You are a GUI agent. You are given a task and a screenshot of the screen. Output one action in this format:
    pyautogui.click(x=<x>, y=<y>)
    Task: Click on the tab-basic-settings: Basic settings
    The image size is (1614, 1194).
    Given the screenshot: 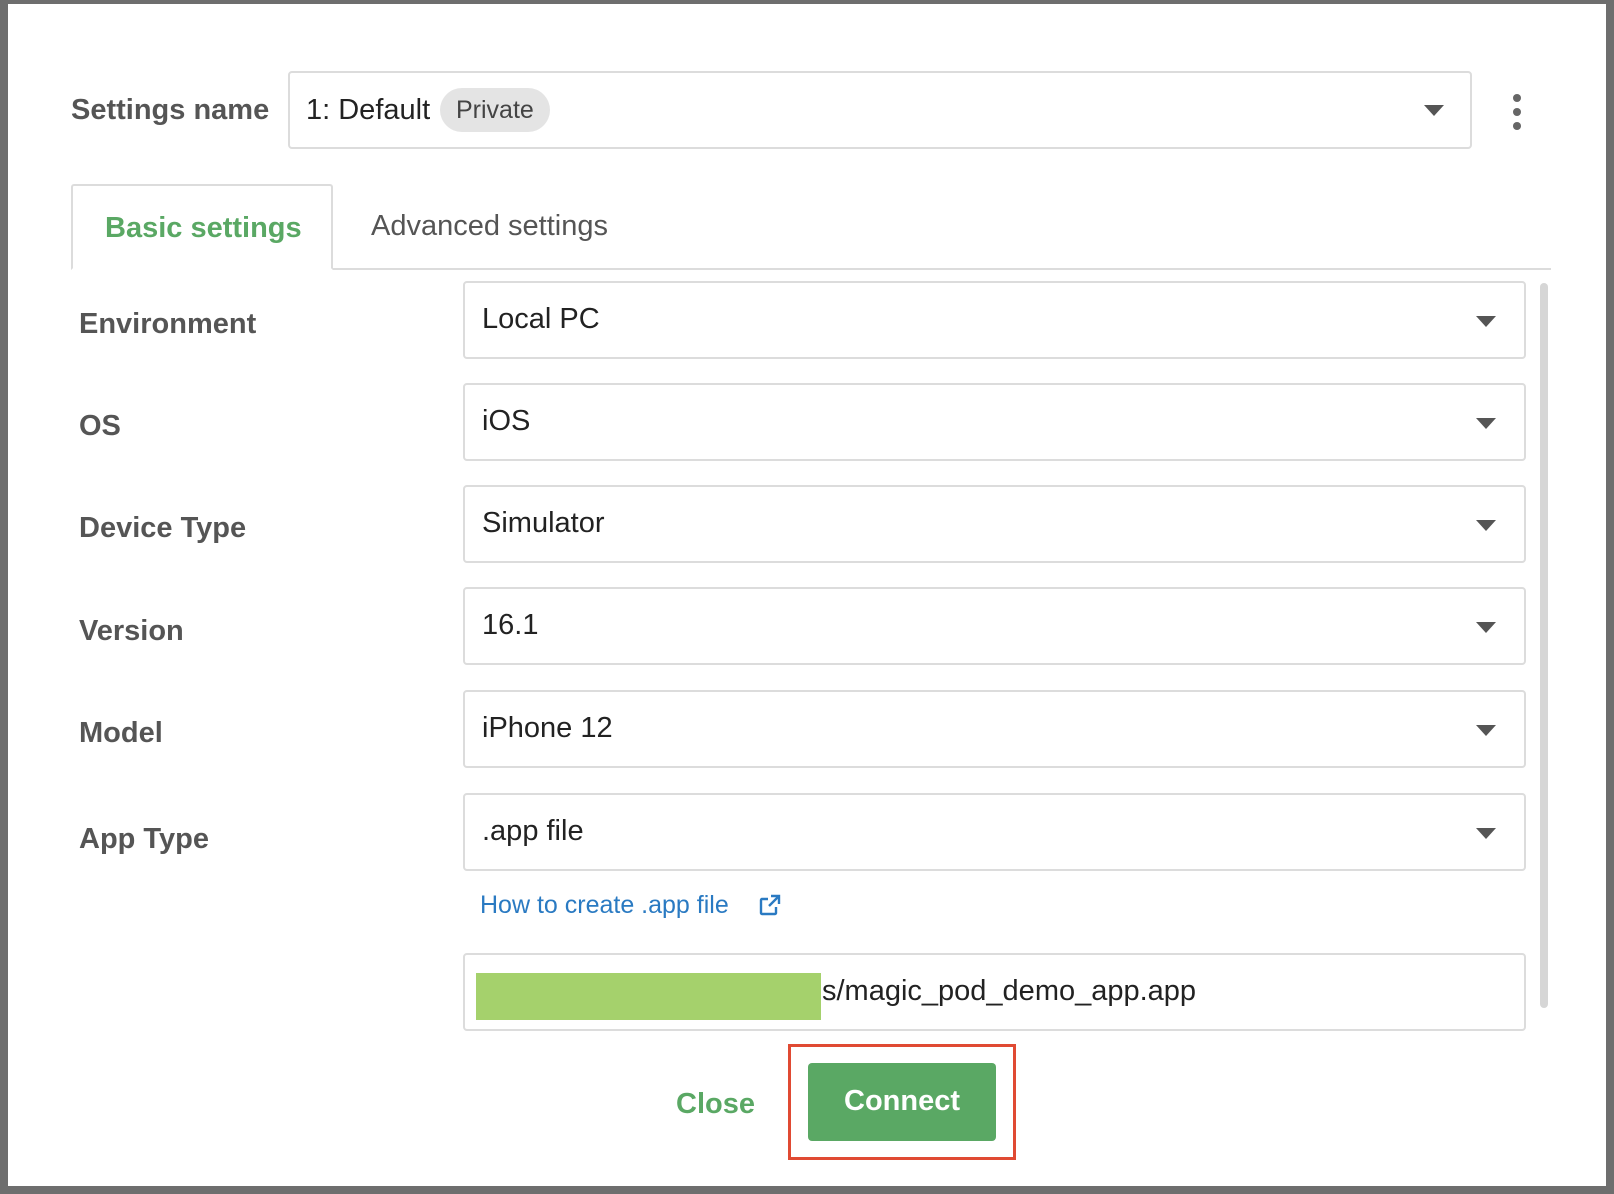 What is the action you would take?
    pyautogui.click(x=202, y=227)
    